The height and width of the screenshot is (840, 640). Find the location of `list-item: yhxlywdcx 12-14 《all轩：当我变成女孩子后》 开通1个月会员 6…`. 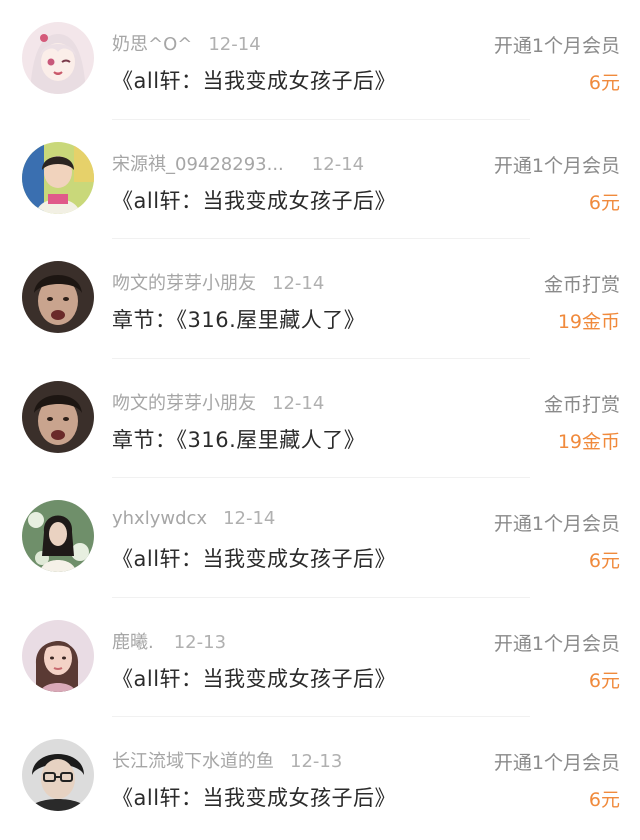

list-item: yhxlywdcx 12-14 《all轩：当我变成女孩子后》 开通1个月会员 6… is located at coordinates (320, 538).